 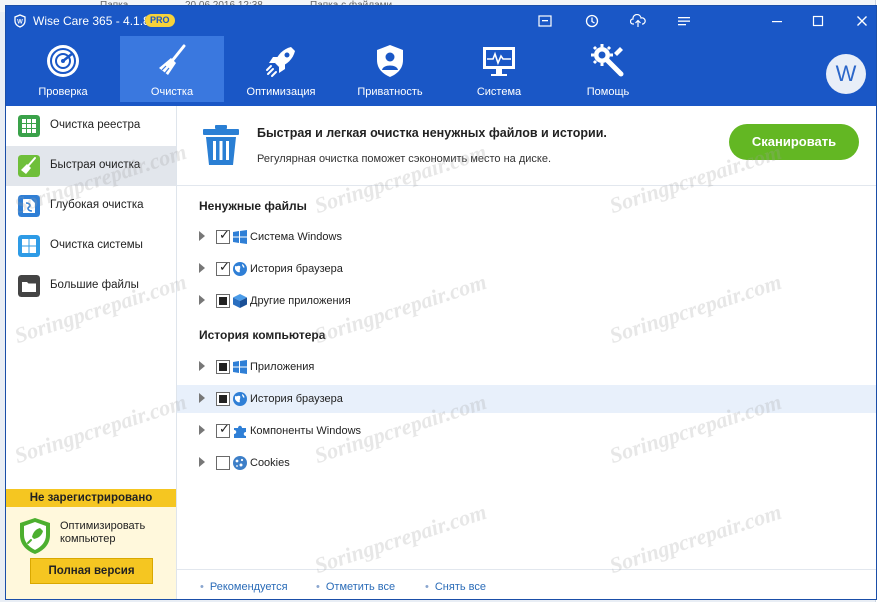 I want to click on recommended-link: Рекомендуется, so click(x=244, y=587).